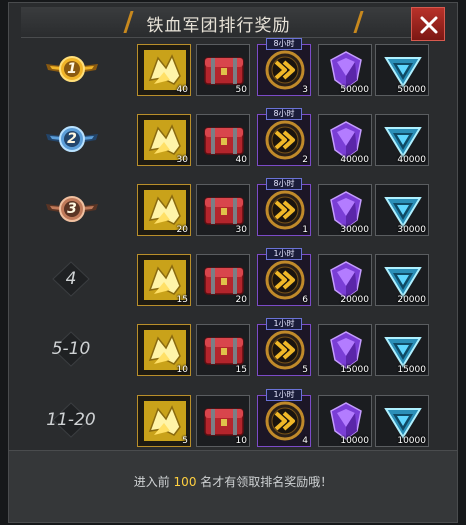 The image size is (466, 525). Describe the element at coordinates (305, 300) in the screenshot. I see `item-quantity: 6` at that location.